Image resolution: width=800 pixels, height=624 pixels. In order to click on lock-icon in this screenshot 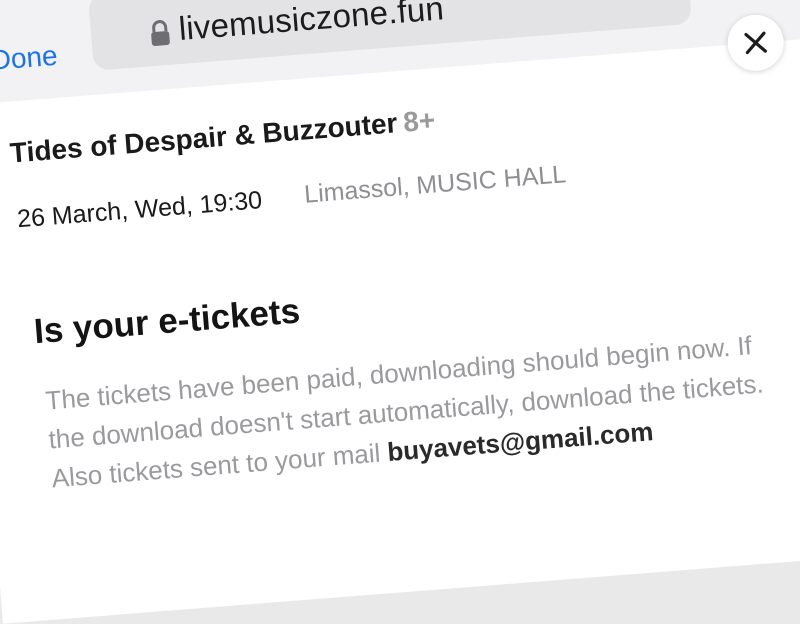, I will do `click(160, 34)`.